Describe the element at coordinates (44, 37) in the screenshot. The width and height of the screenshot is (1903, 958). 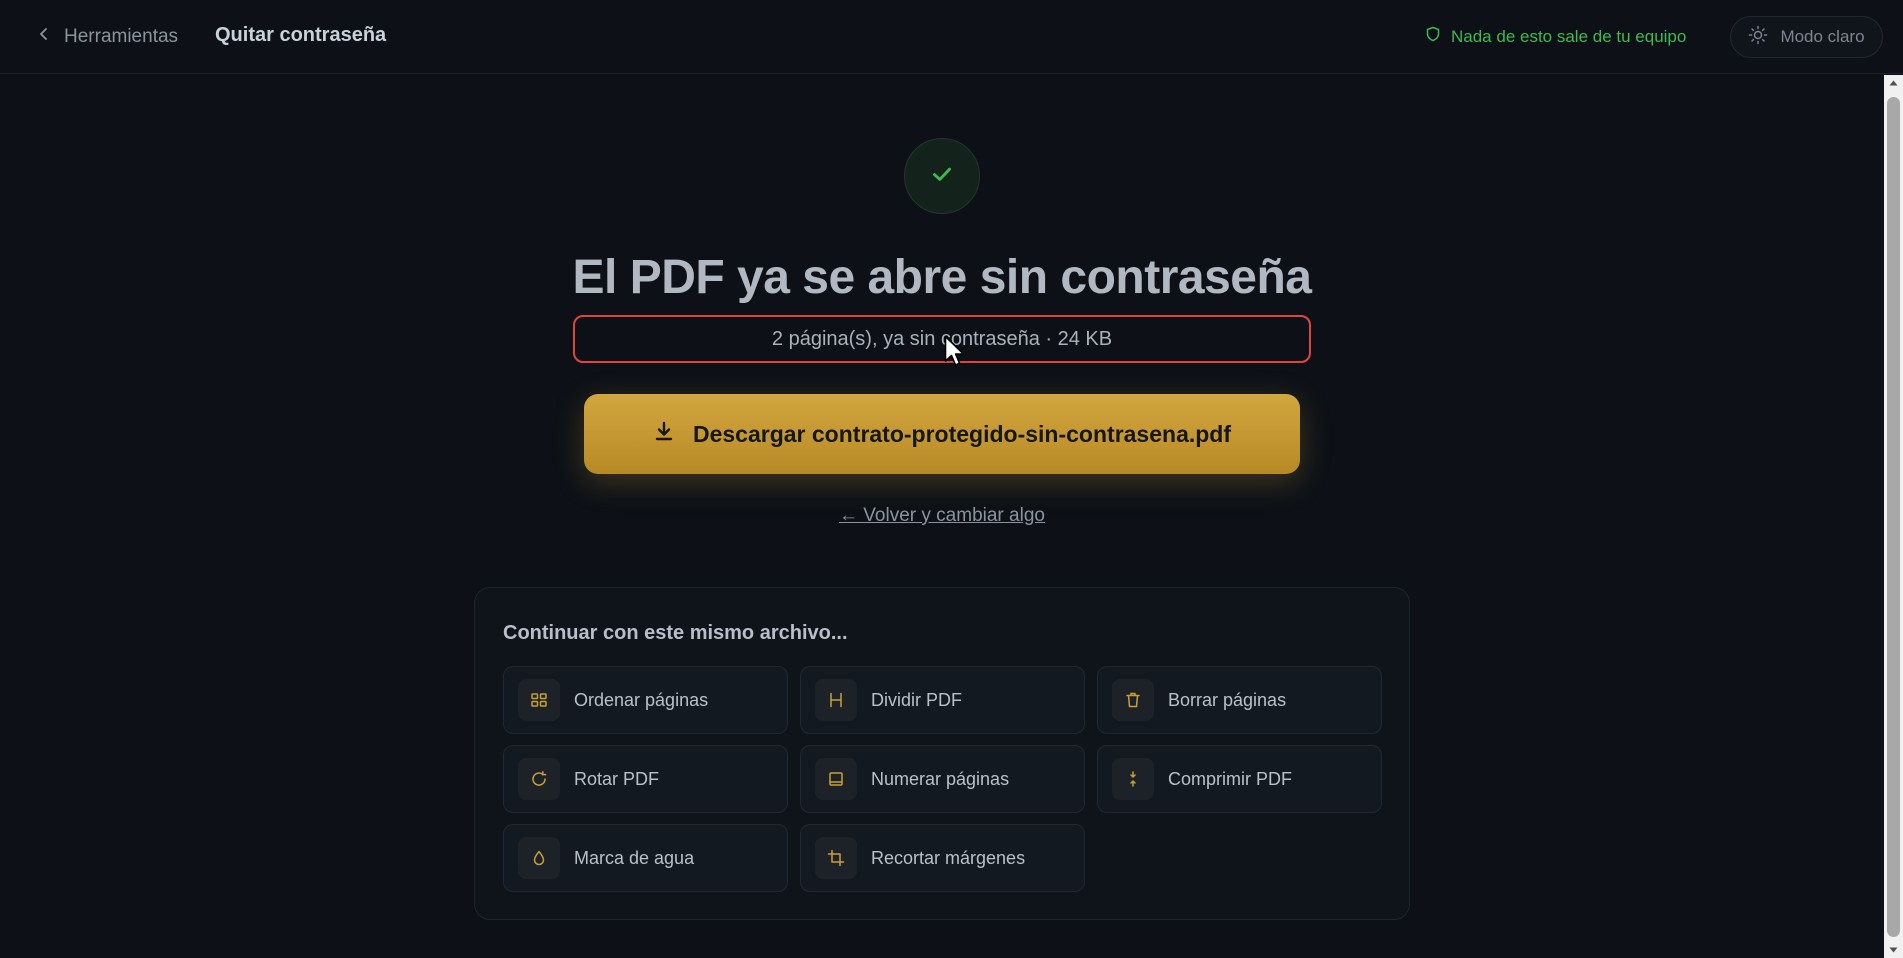
I see `chevron-left-icon` at that location.